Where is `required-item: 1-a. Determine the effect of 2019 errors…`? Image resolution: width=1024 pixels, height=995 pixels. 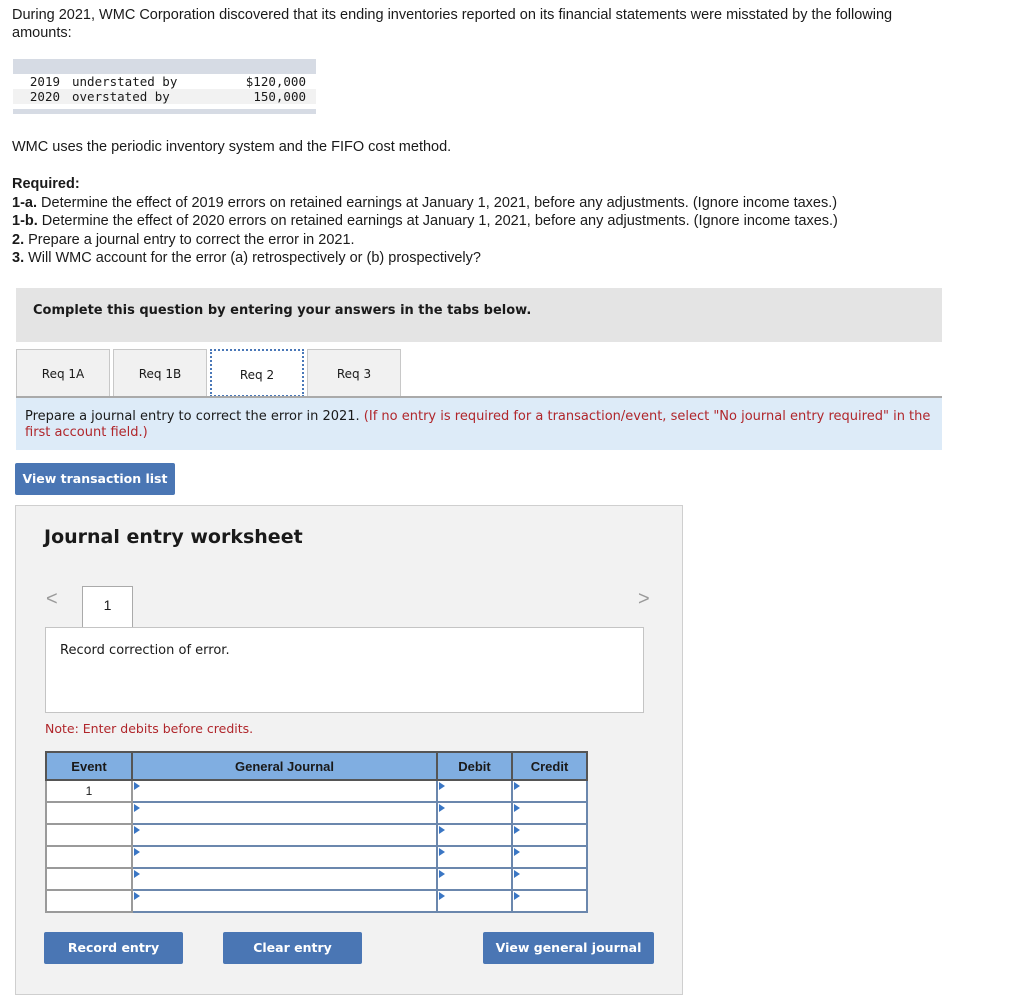
required-item: 1-a. Determine the effect of 2019 errors… is located at coordinates (425, 202).